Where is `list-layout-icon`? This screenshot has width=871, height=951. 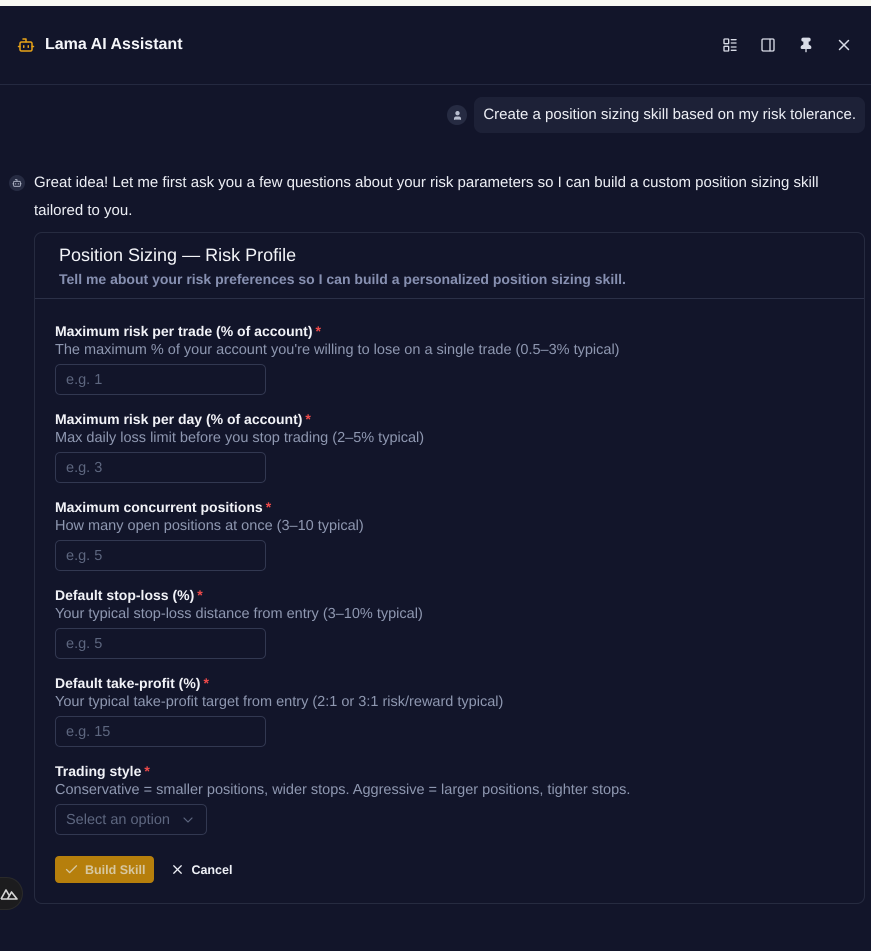
list-layout-icon is located at coordinates (730, 45).